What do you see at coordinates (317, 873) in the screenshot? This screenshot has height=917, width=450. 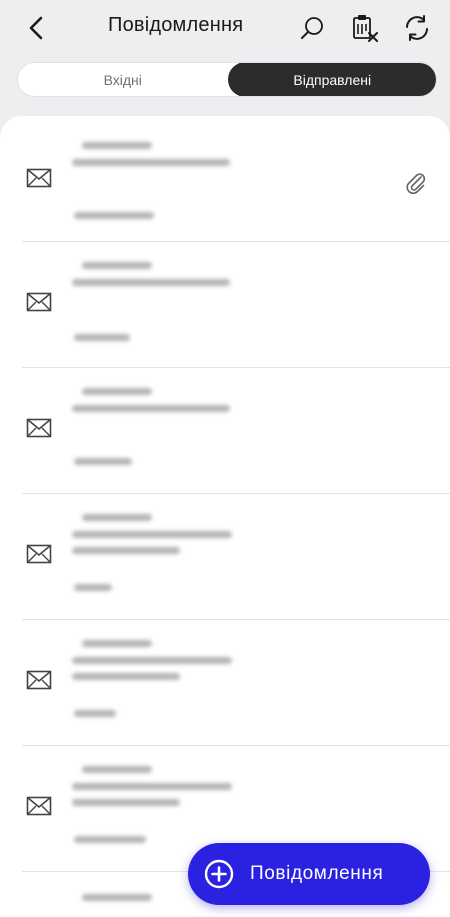 I see `new-message-label: Повідомлення` at bounding box center [317, 873].